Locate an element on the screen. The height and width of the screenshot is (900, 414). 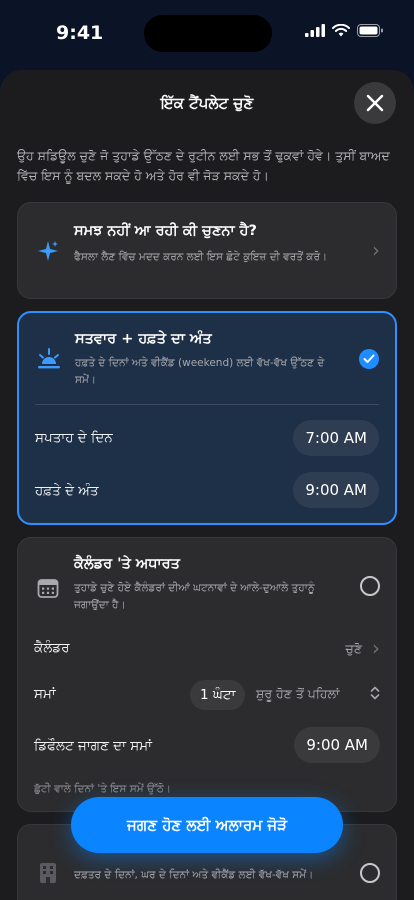
close-button is located at coordinates (375, 103).